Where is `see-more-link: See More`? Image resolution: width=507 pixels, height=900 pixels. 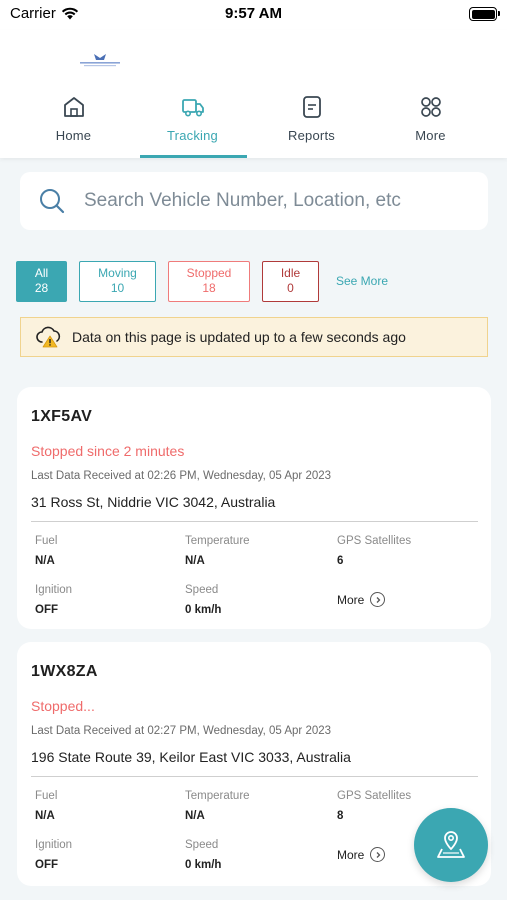 see-more-link: See More is located at coordinates (362, 281).